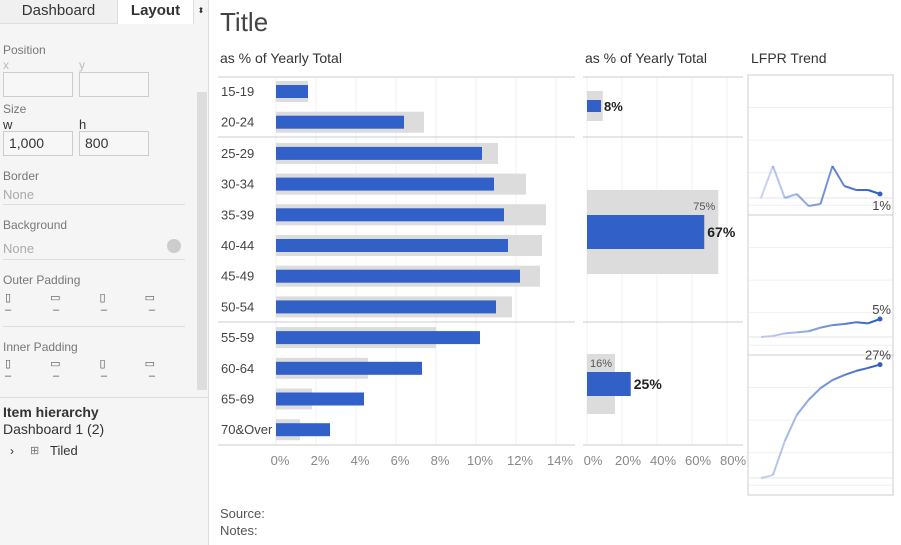 The width and height of the screenshot is (901, 545). I want to click on chart2-title: as % of Yearly Total, so click(646, 58).